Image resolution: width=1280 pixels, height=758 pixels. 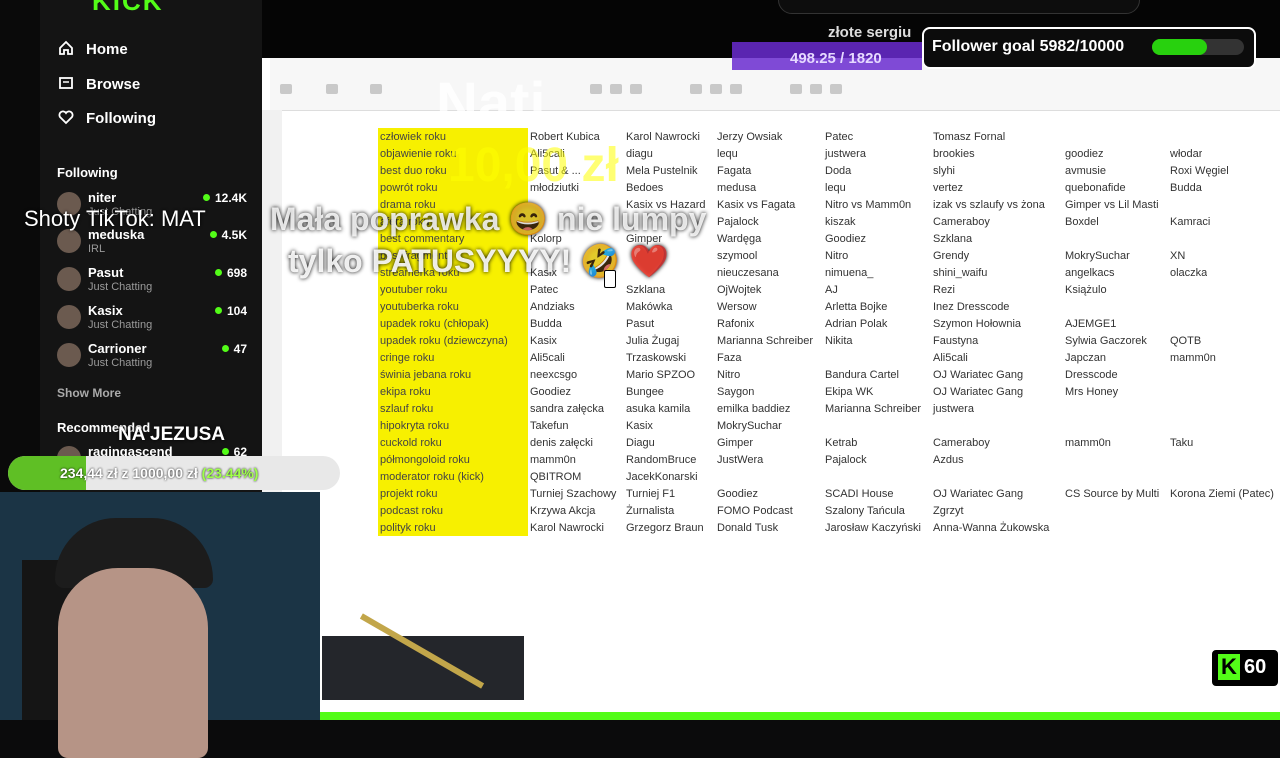 What do you see at coordinates (661, 375) in the screenshot?
I see `nominee-cell: Mario SPZOO` at bounding box center [661, 375].